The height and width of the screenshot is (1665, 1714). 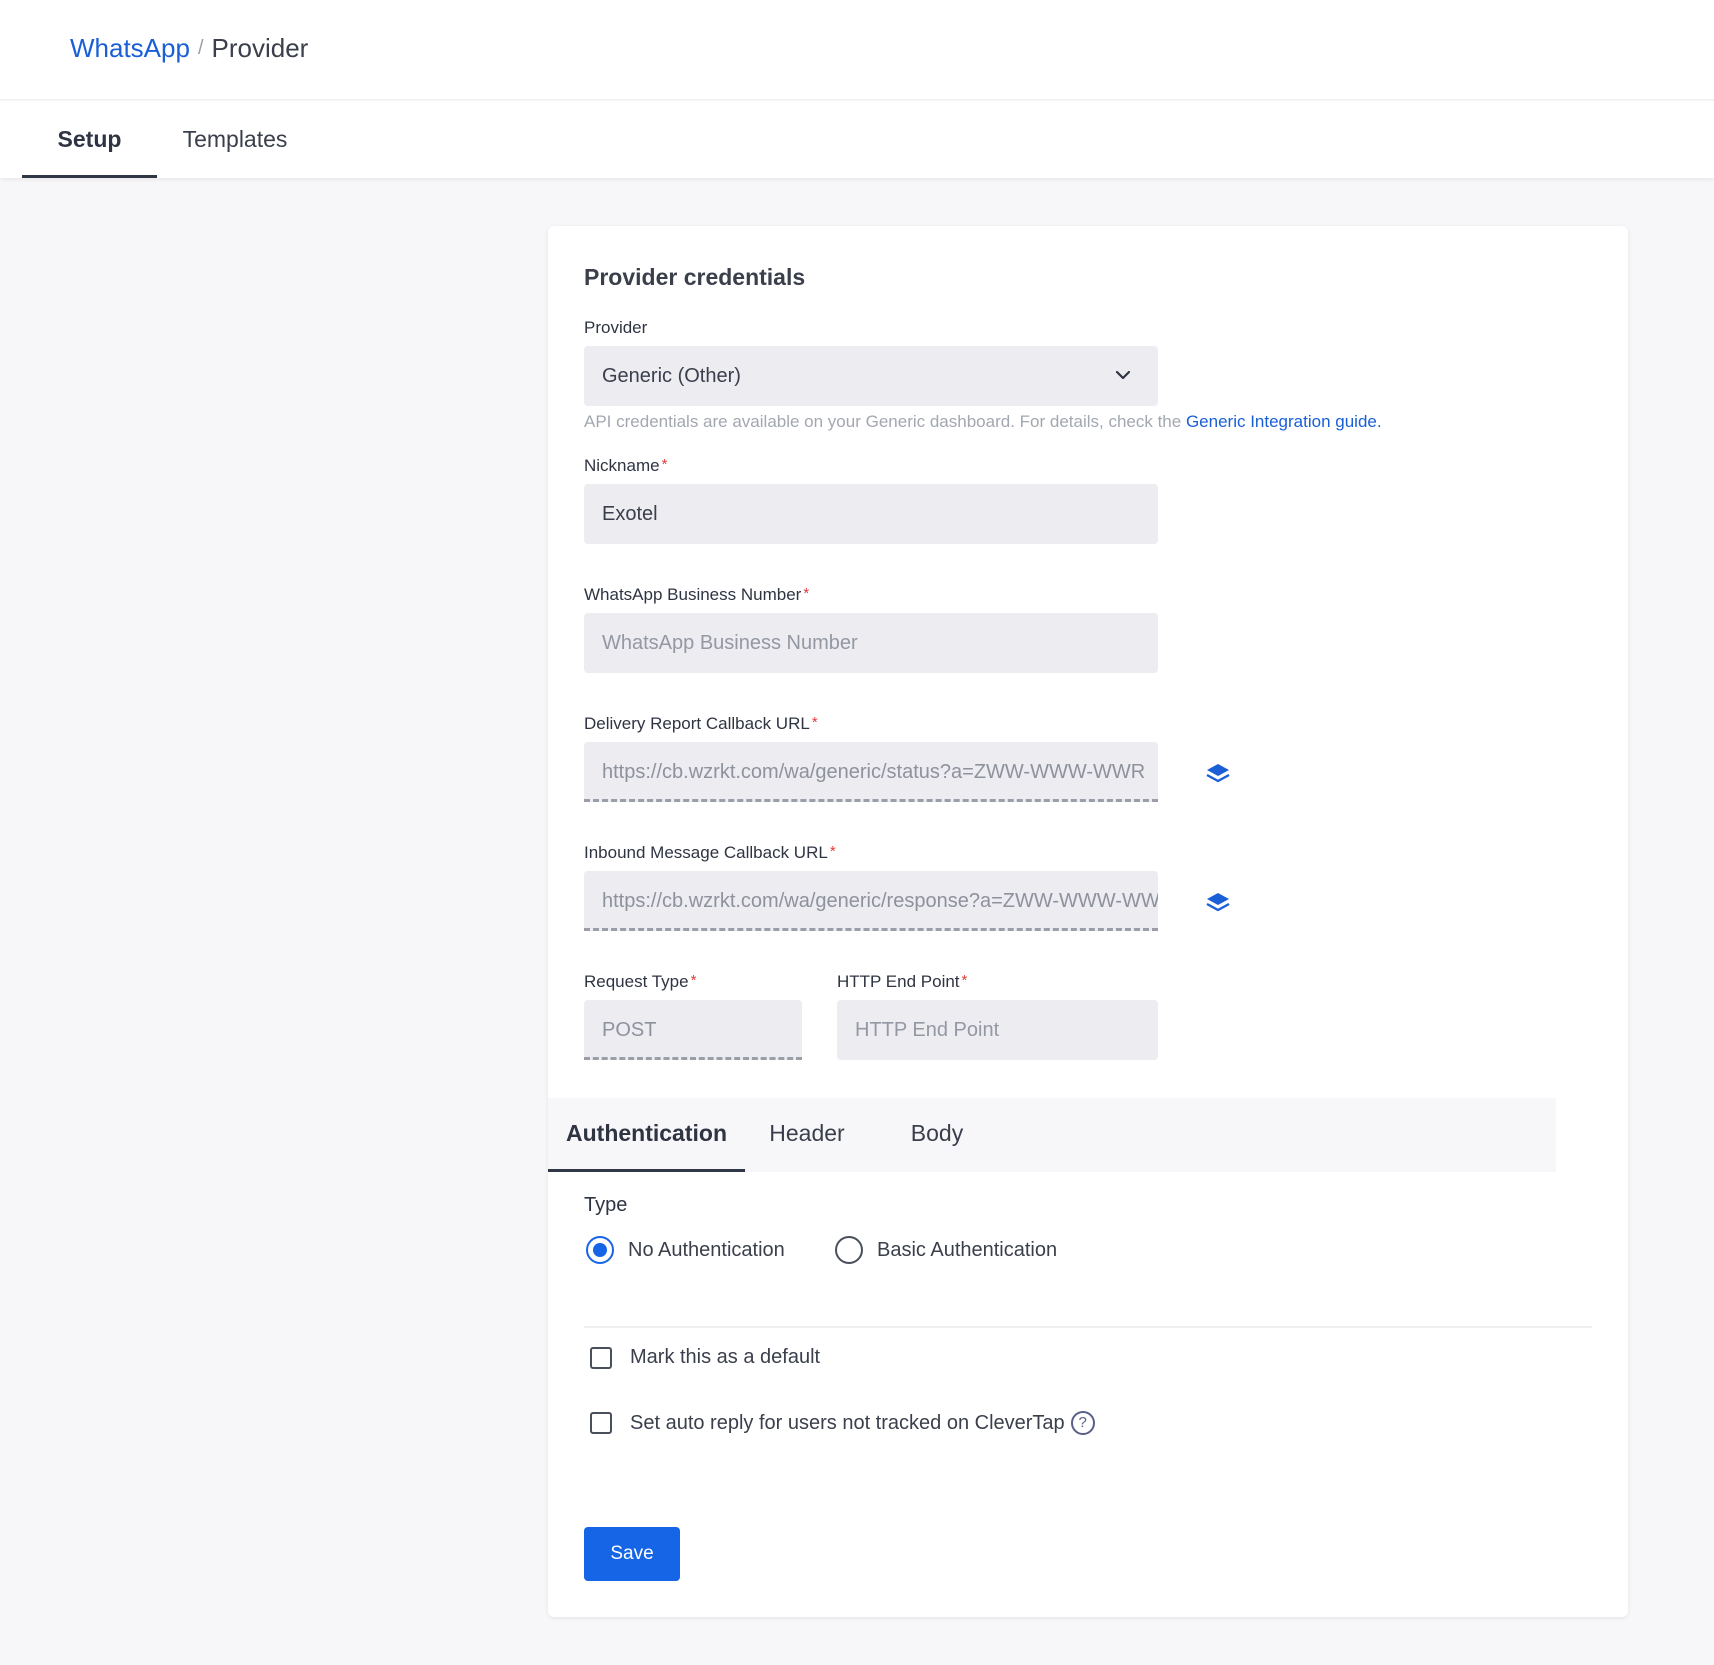 I want to click on request-type-field: POST, so click(x=693, y=1030).